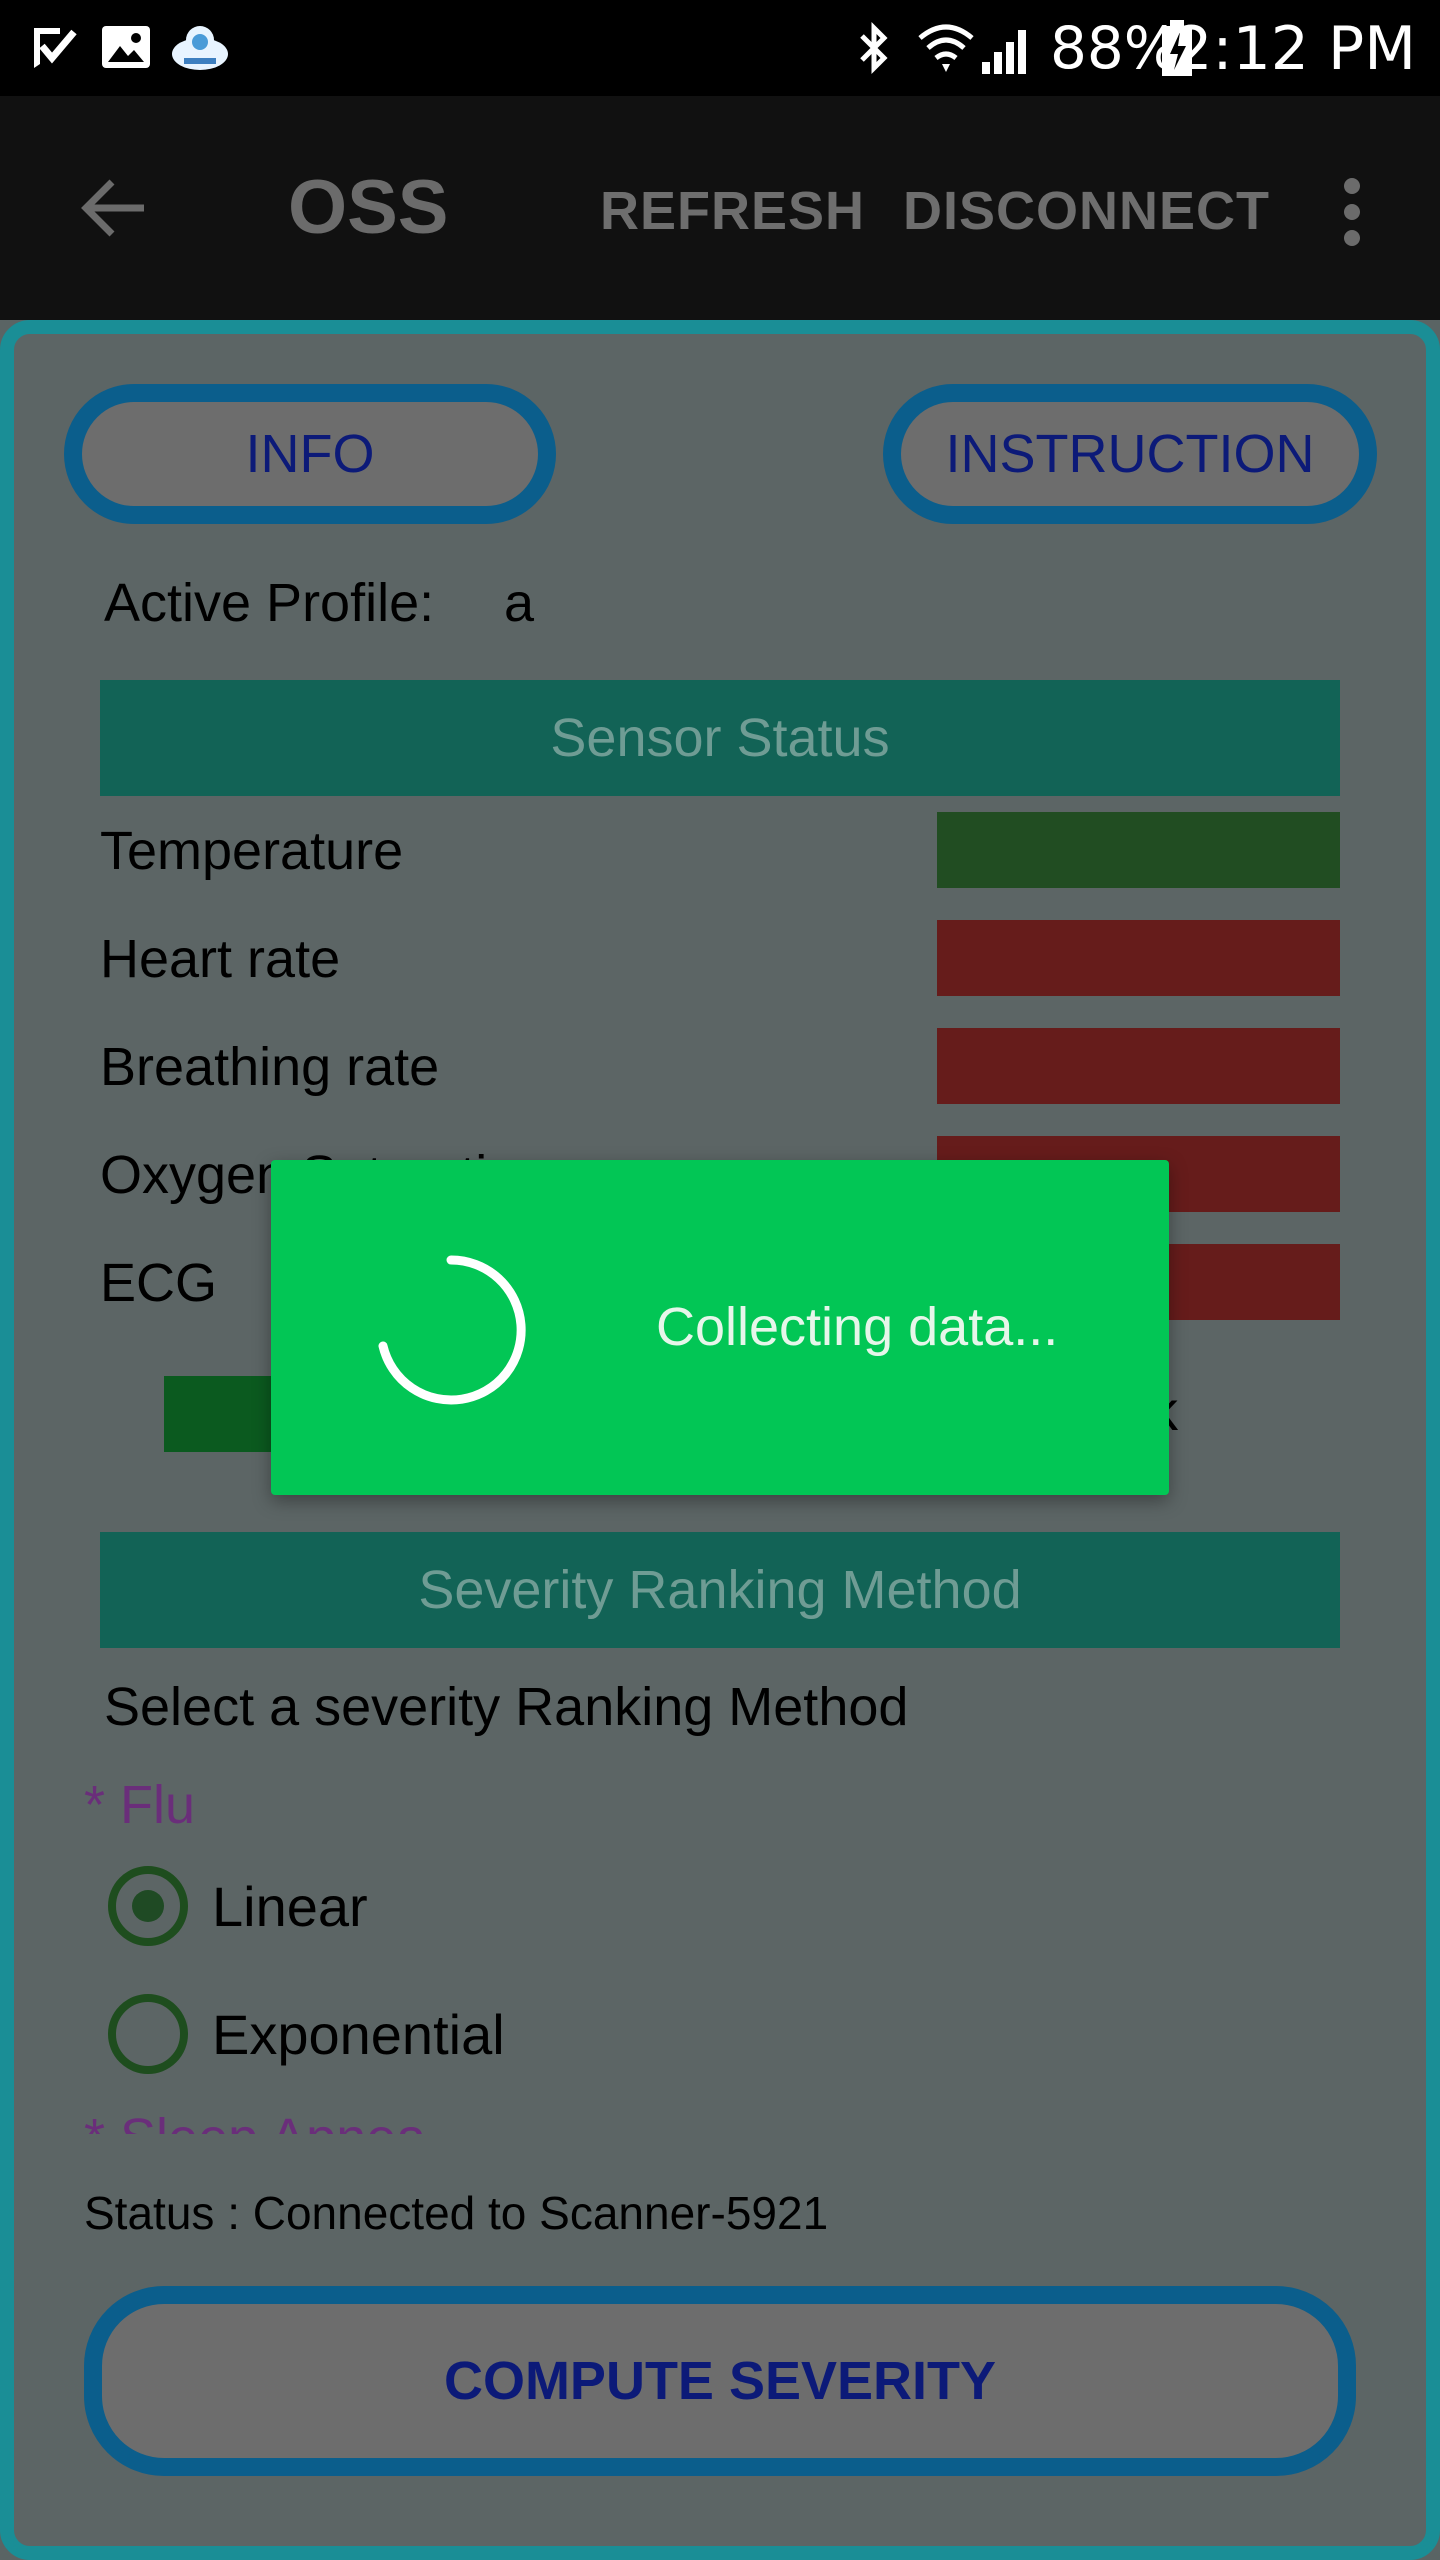 Image resolution: width=1440 pixels, height=2560 pixels. What do you see at coordinates (1130, 454) in the screenshot?
I see `instruction-button: INSTRUCTION` at bounding box center [1130, 454].